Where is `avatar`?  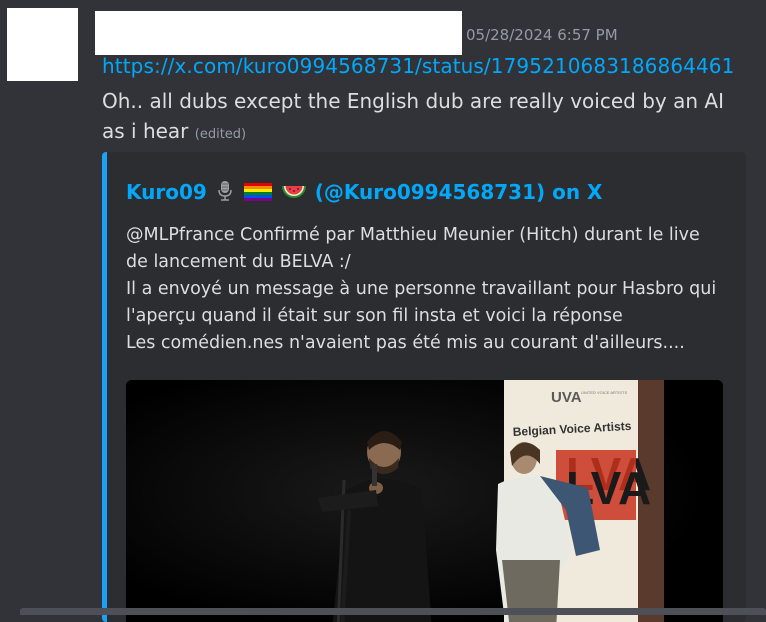
avatar is located at coordinates (42, 44).